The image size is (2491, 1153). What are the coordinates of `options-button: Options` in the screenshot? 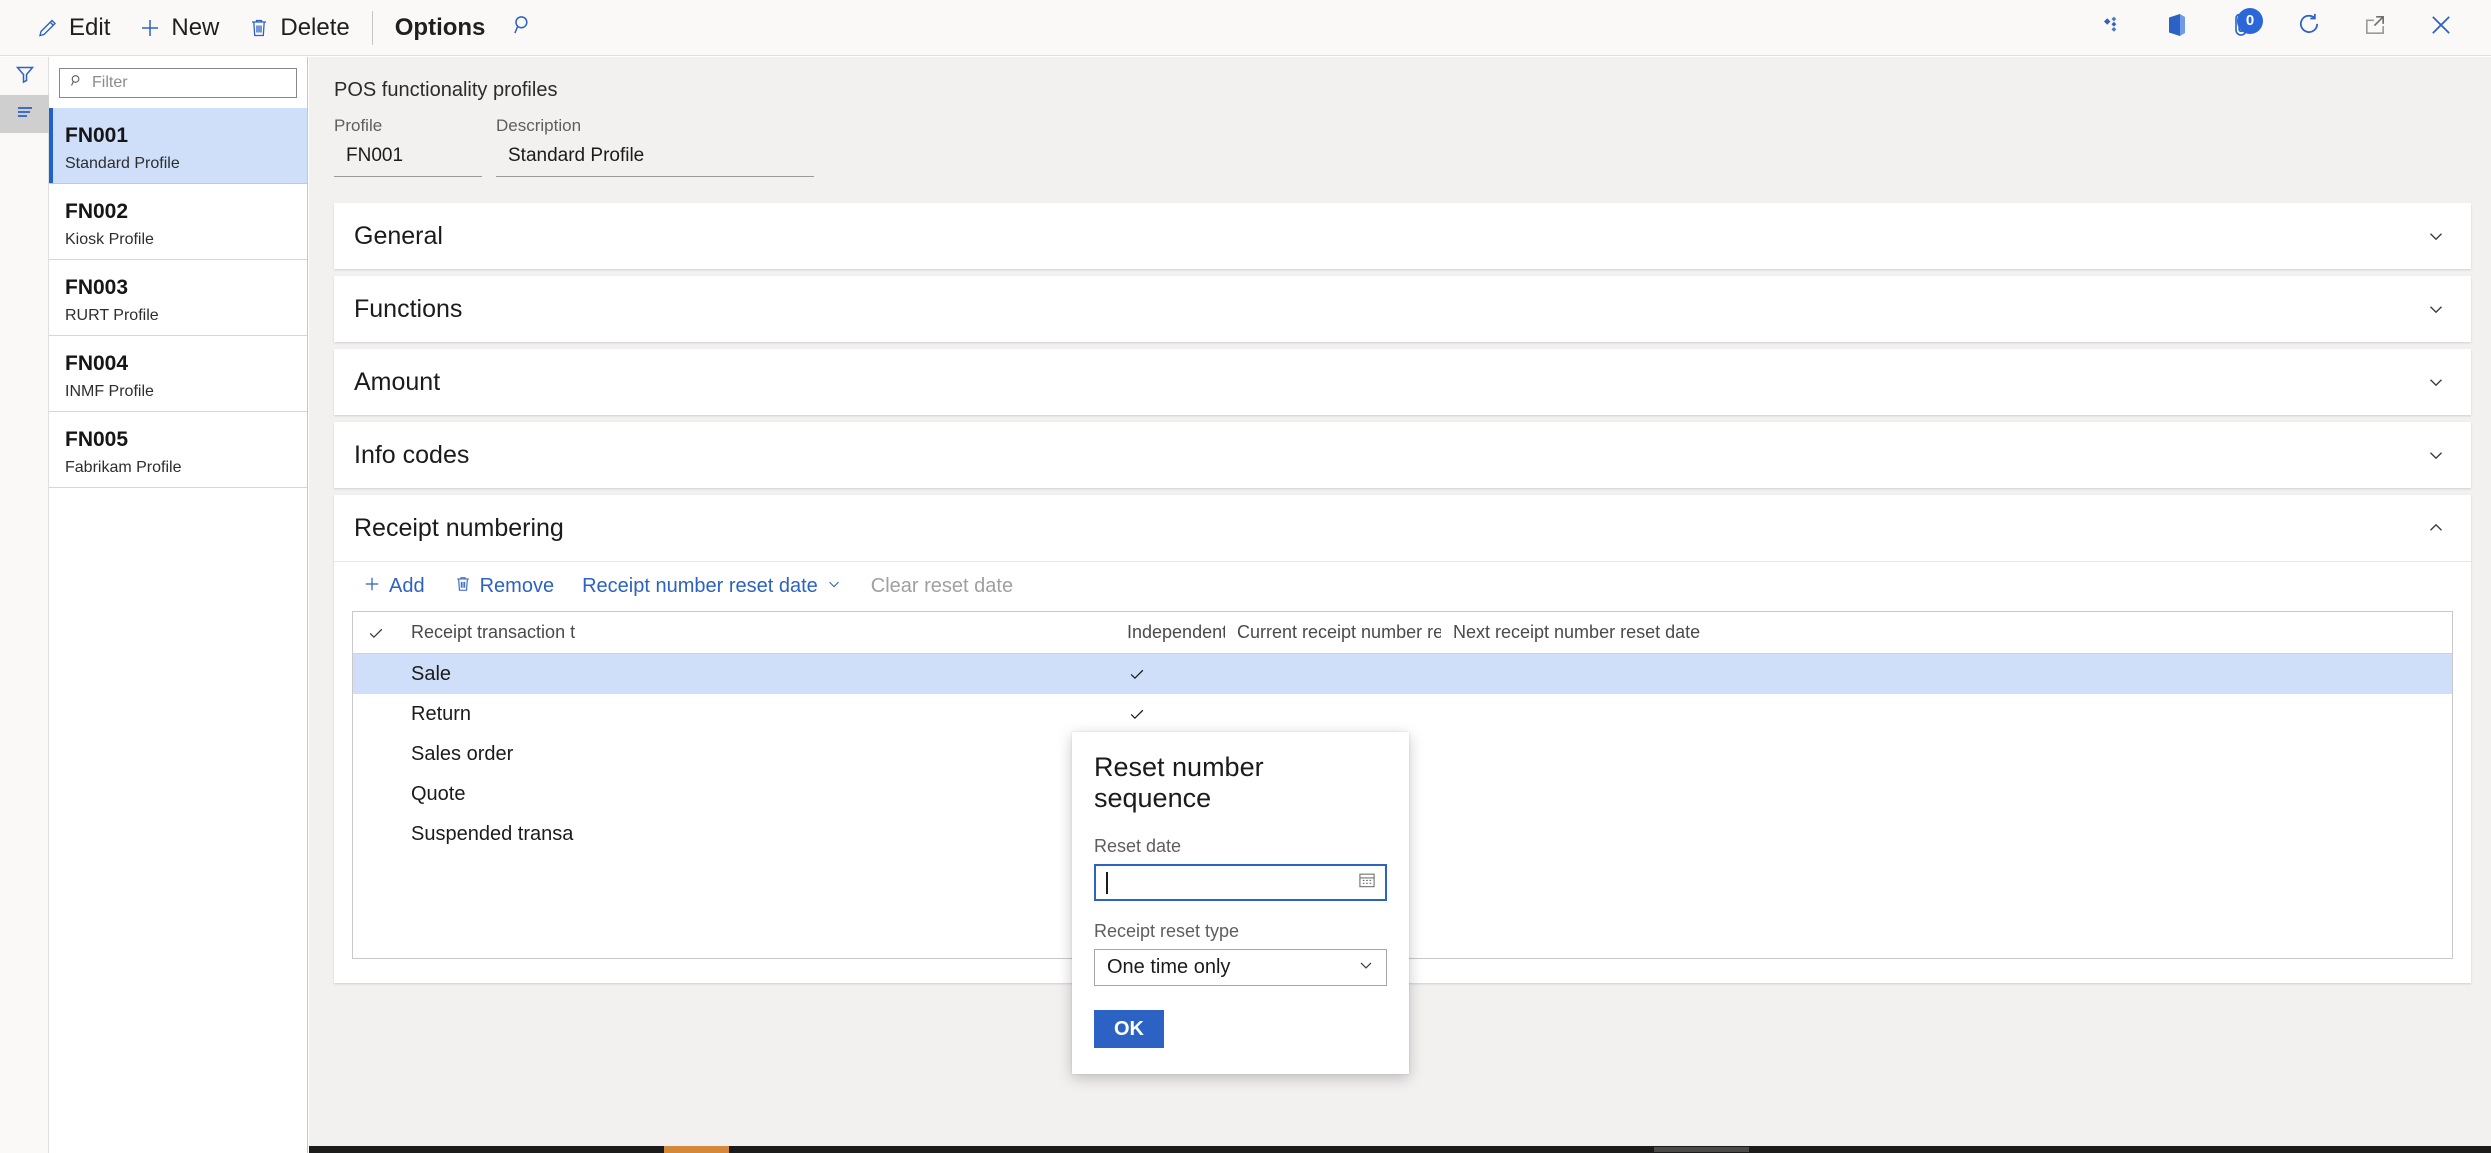 It's located at (440, 28).